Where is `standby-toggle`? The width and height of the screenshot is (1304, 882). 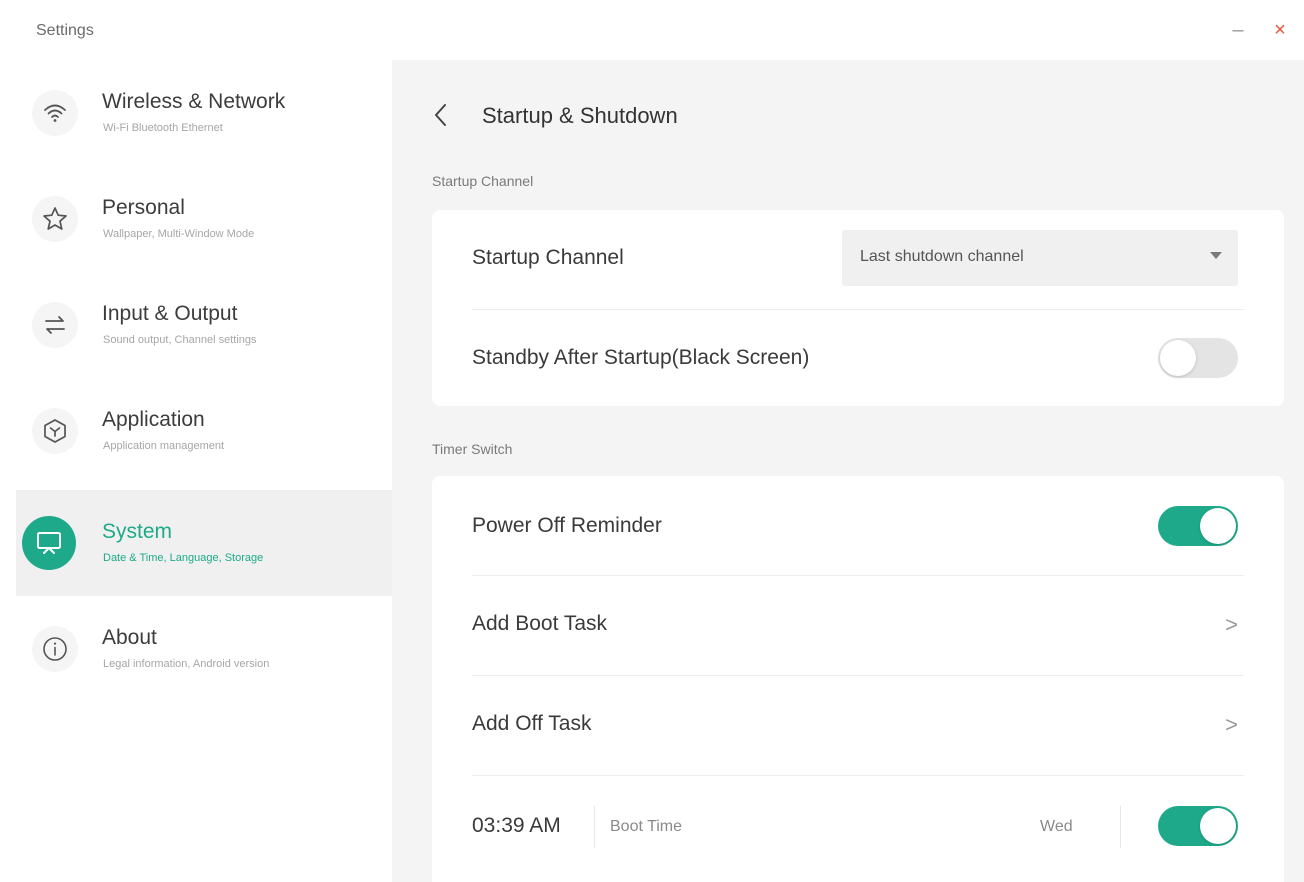 standby-toggle is located at coordinates (1198, 358).